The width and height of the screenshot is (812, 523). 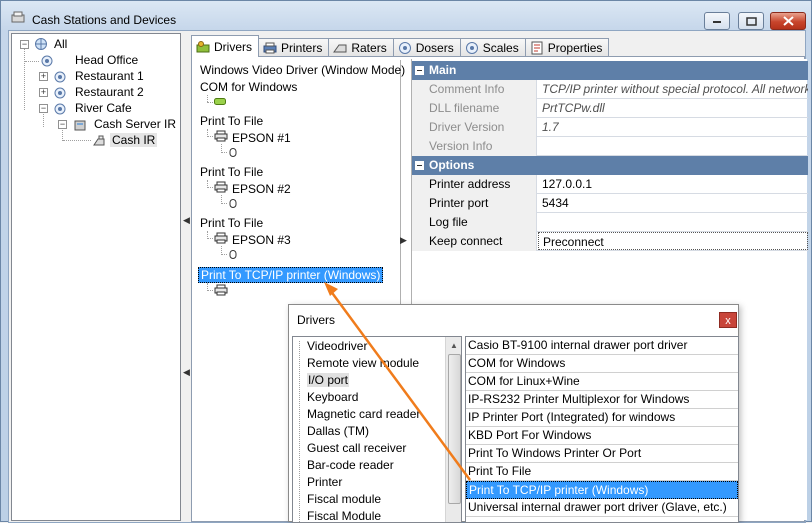 I want to click on driver-tree-item: EPSON #1, so click(x=261, y=138).